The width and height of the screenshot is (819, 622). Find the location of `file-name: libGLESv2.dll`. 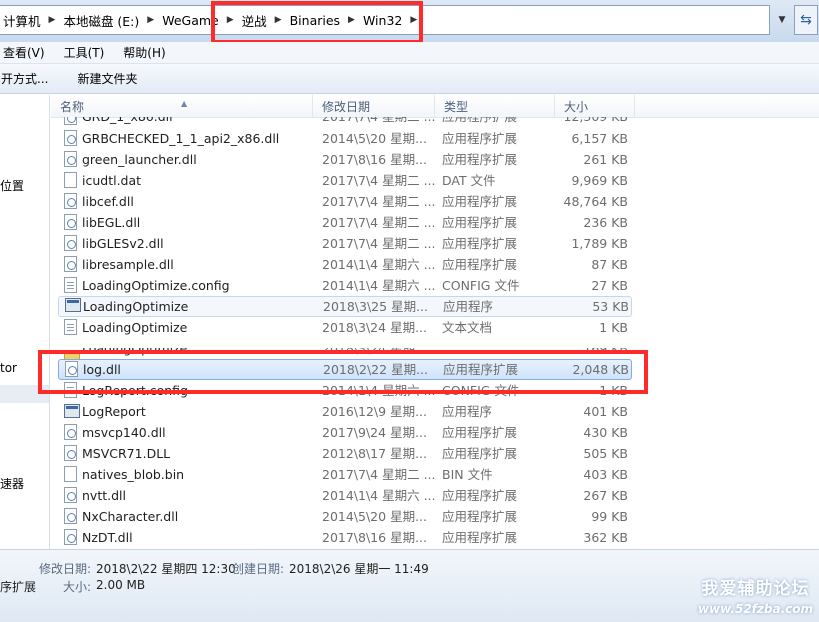

file-name: libGLESv2.dll is located at coordinates (123, 243).